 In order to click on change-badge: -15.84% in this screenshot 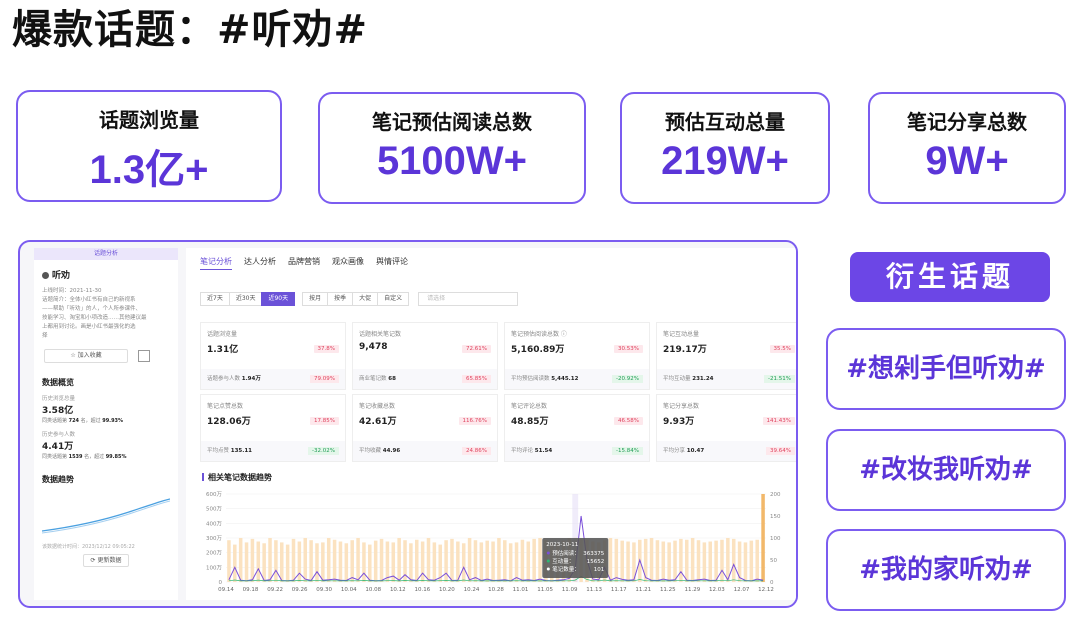, I will do `click(627, 451)`.